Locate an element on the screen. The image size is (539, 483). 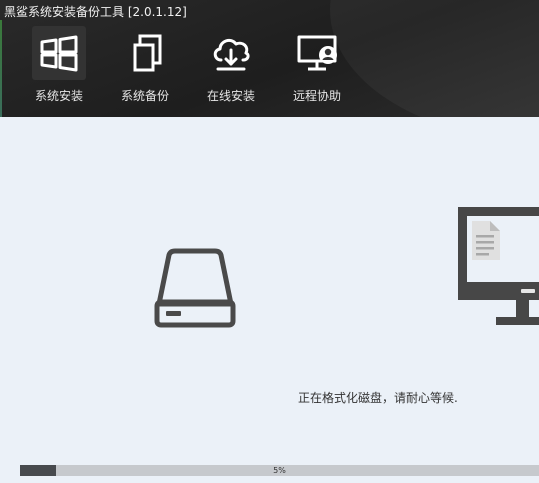
tab-label: 系统备份 is located at coordinates (144, 96).